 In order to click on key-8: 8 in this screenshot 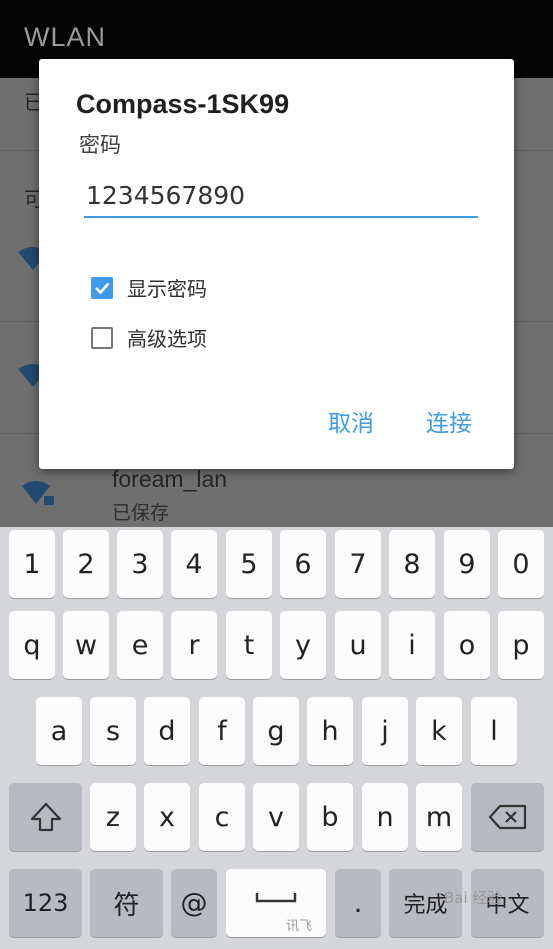, I will do `click(412, 564)`.